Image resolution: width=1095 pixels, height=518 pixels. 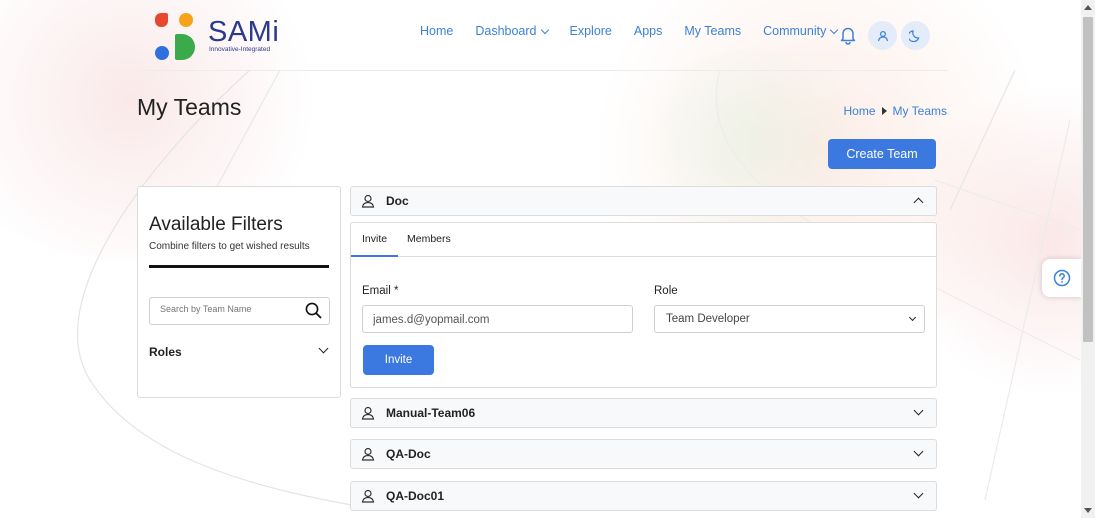 I want to click on theme-toggle-button, so click(x=915, y=35).